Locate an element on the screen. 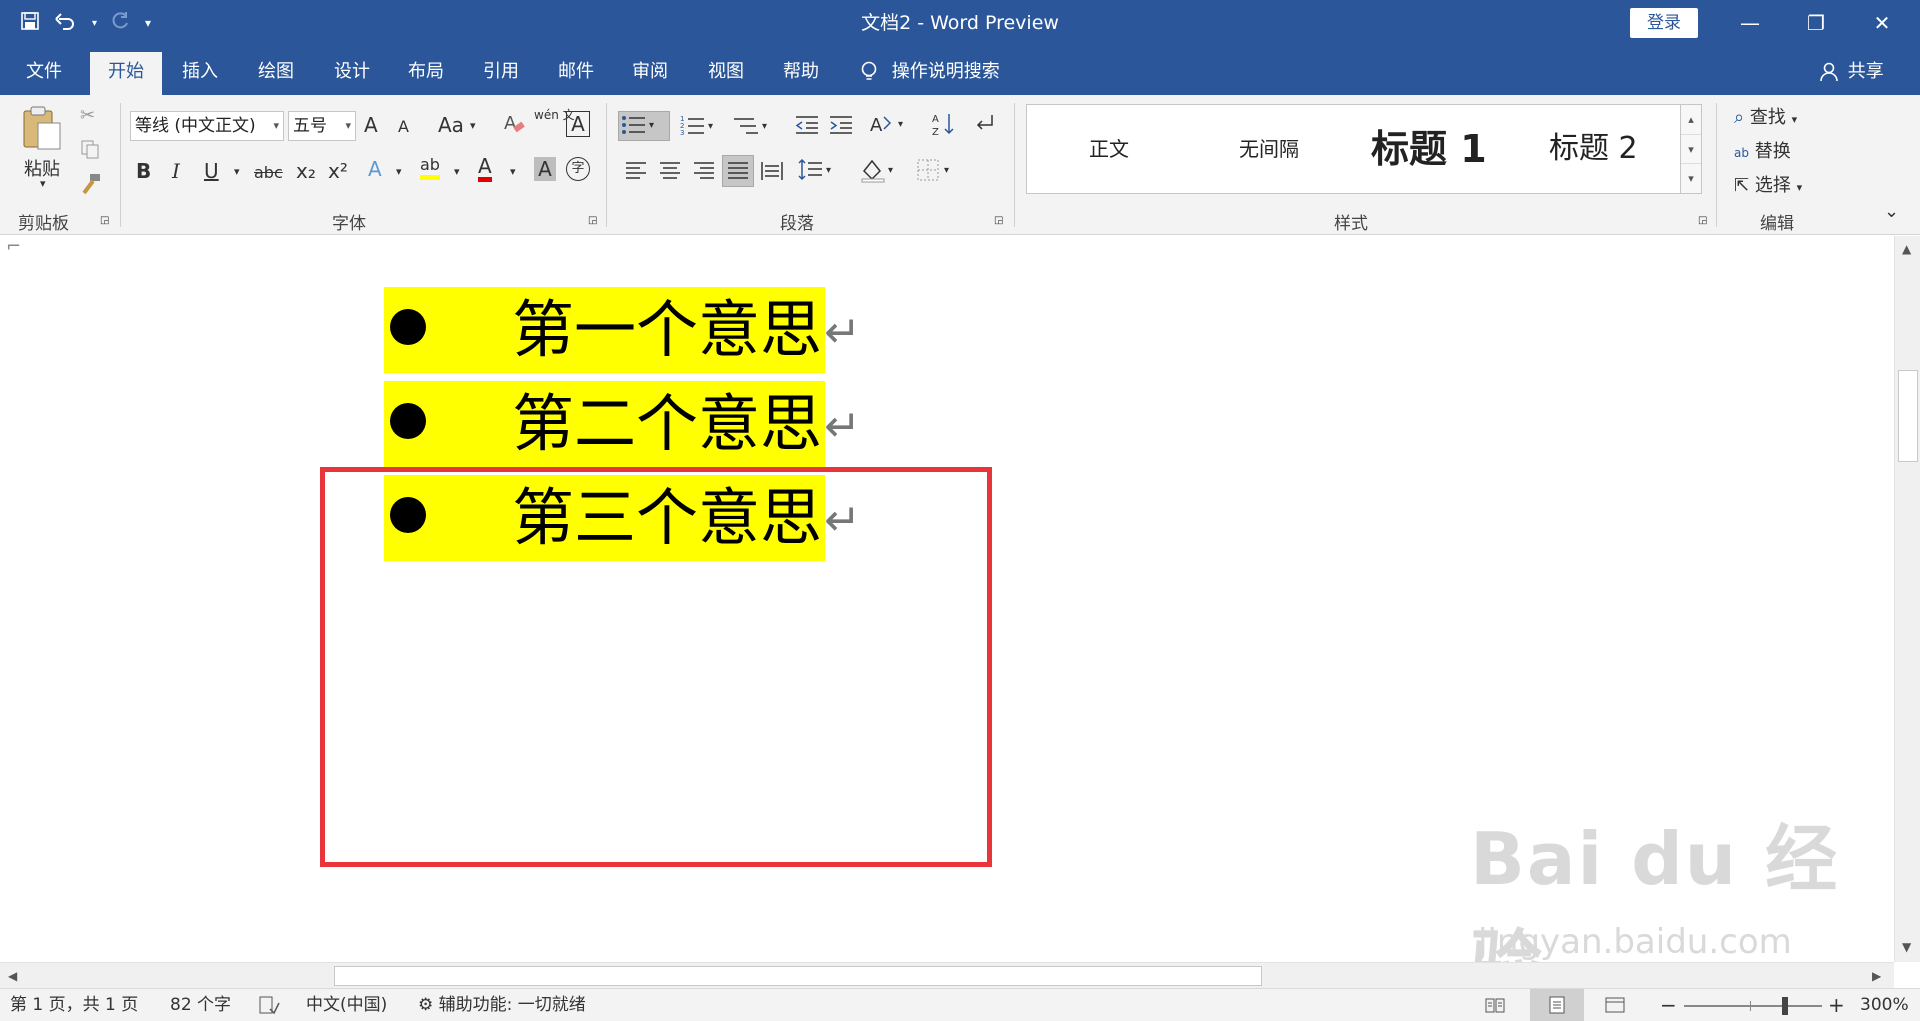 Image resolution: width=1920 pixels, height=1021 pixels. tell-me-search: 操作说明搜索 is located at coordinates (930, 72).